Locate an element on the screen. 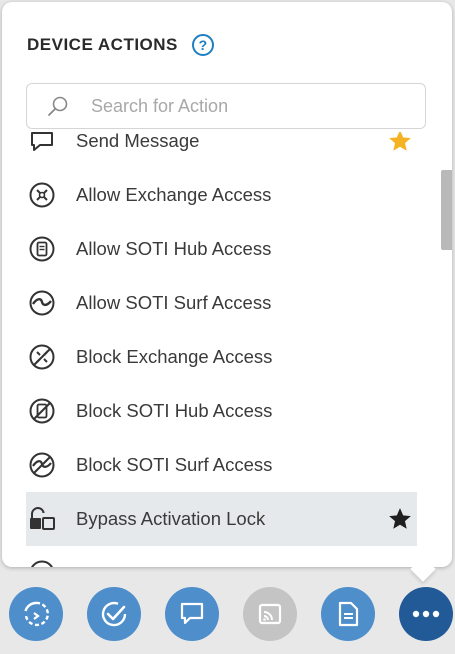  action-bypass-activation-lock: Bypass Activation Lock is located at coordinates (221, 519).